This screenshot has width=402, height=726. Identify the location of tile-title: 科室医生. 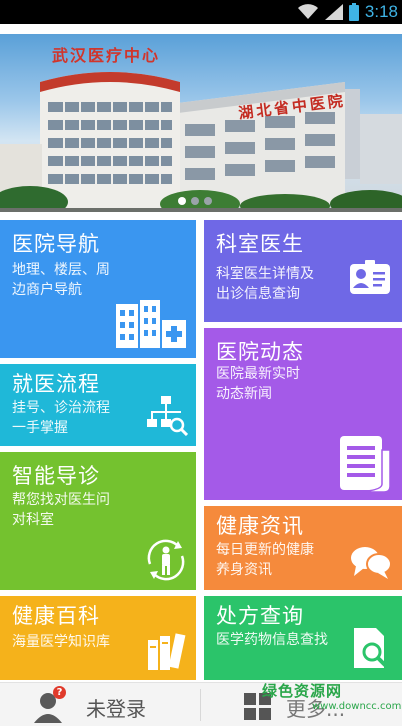
(260, 244).